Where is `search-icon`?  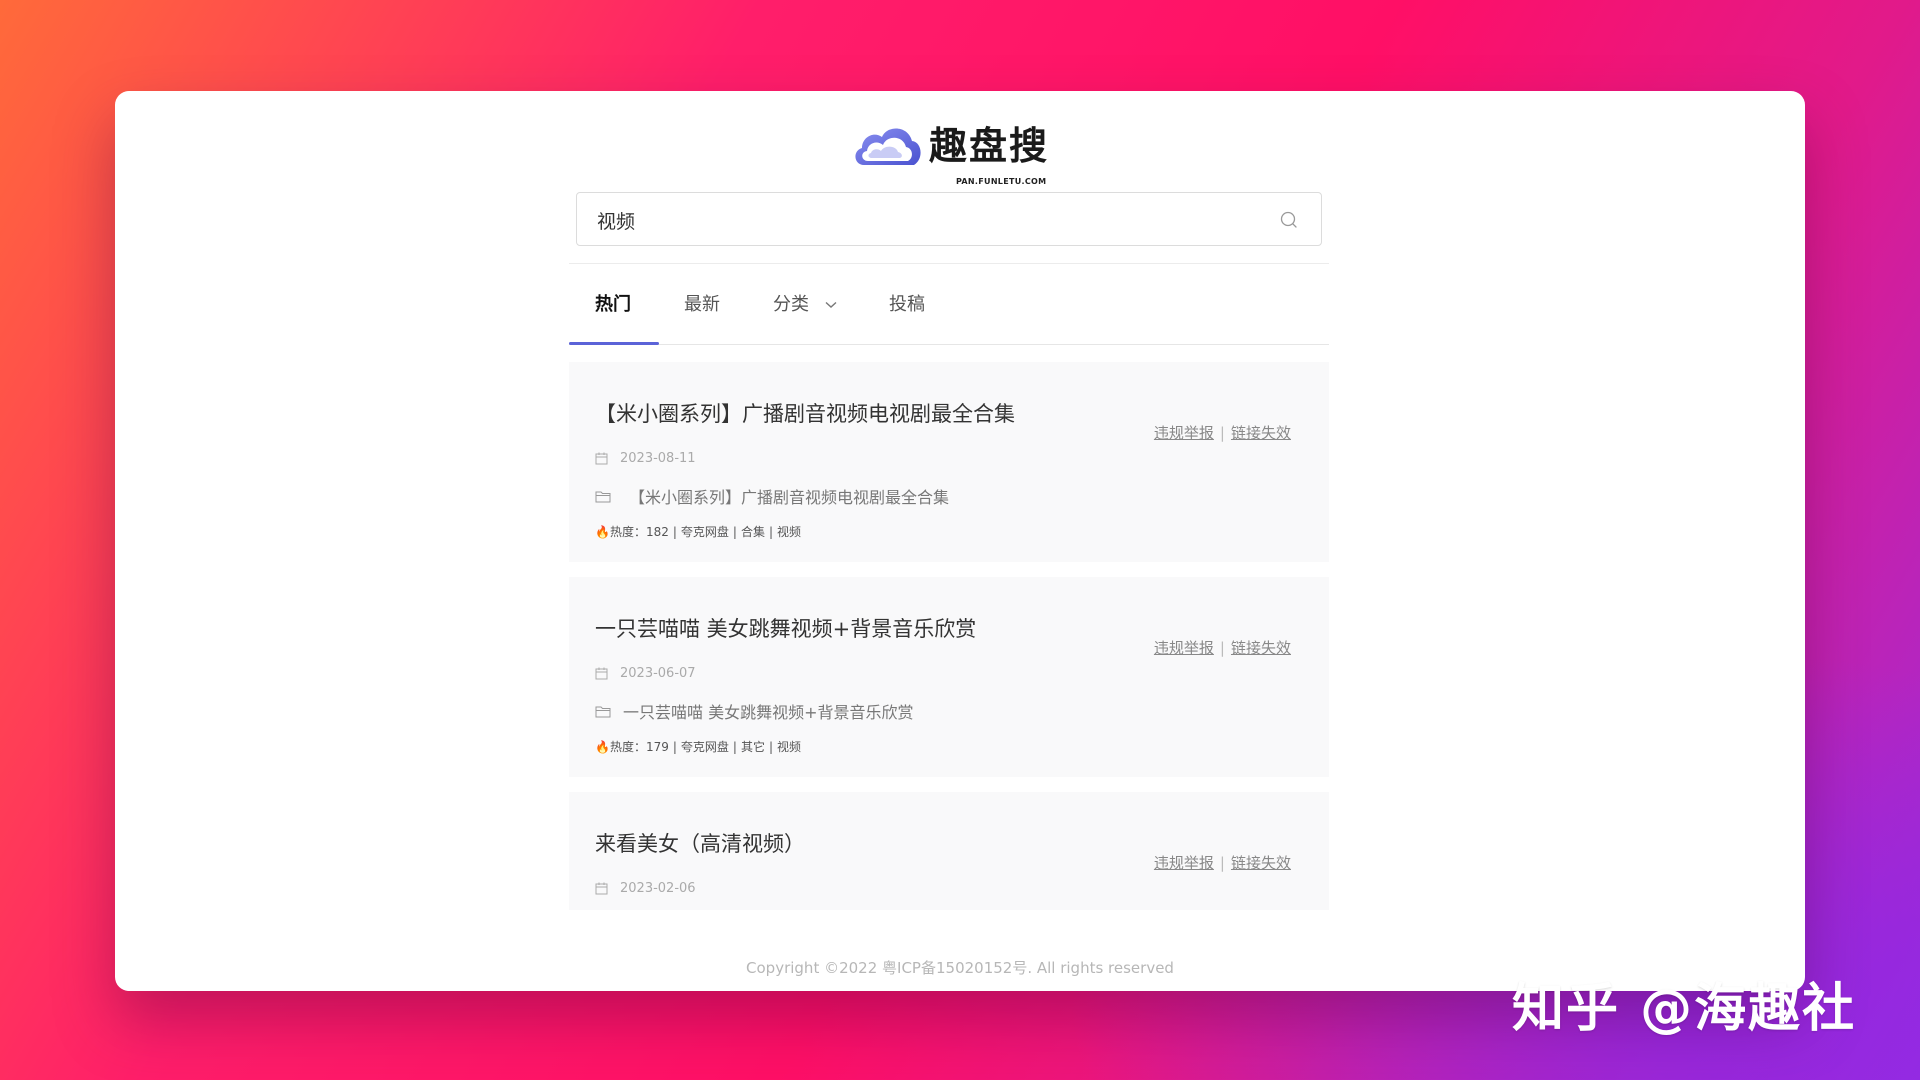 search-icon is located at coordinates (1289, 220).